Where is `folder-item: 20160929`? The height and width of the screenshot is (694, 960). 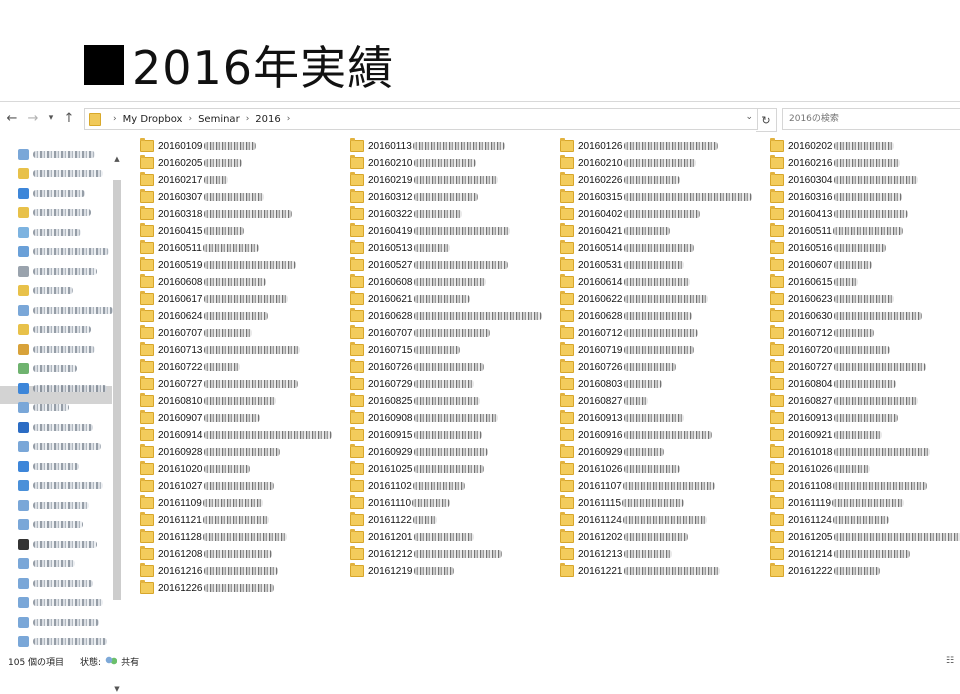 folder-item: 20160929 is located at coordinates (419, 452).